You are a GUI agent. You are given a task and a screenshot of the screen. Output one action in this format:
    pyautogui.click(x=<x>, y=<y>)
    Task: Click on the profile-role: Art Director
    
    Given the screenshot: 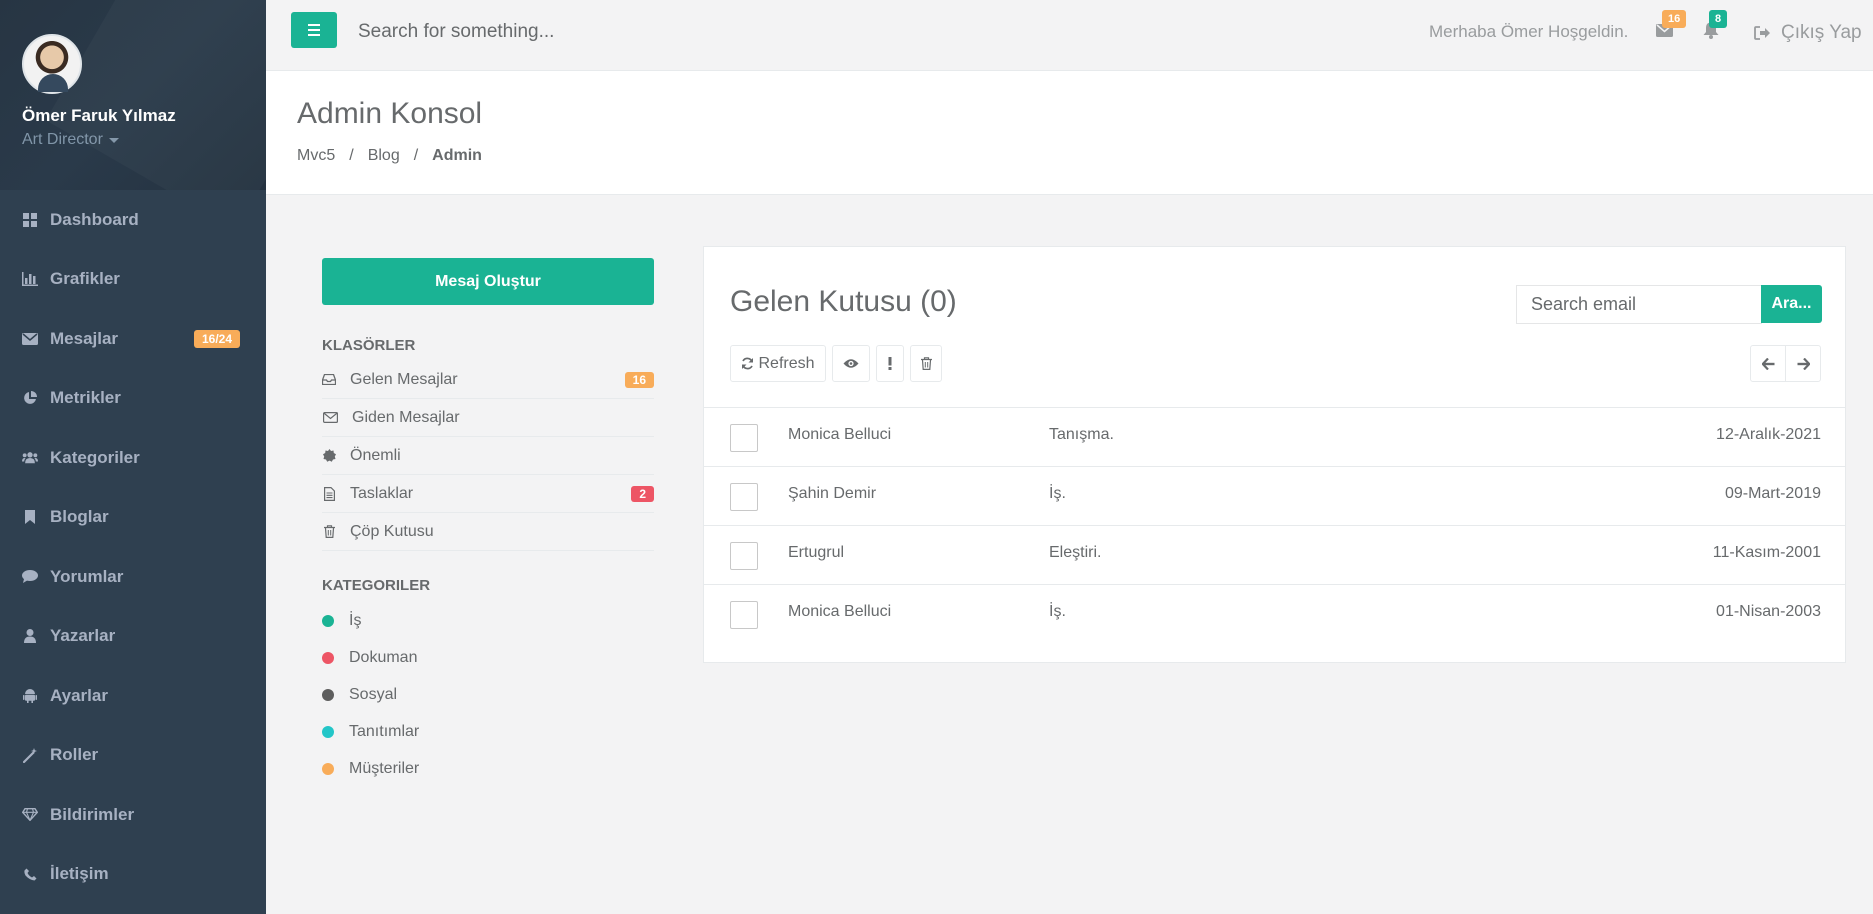 What is the action you would take?
    pyautogui.click(x=62, y=139)
    